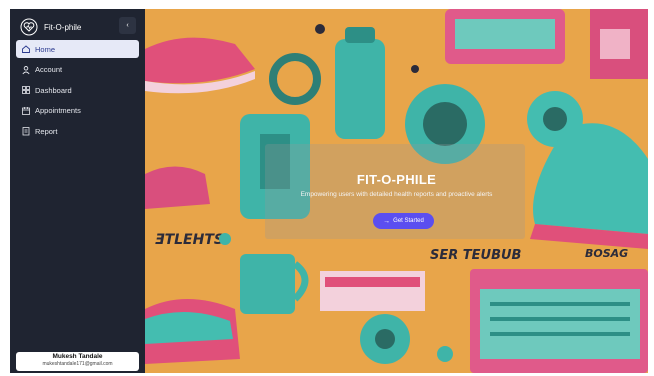  I want to click on user-email: mukeshtandale171@gmail.com, so click(77, 364).